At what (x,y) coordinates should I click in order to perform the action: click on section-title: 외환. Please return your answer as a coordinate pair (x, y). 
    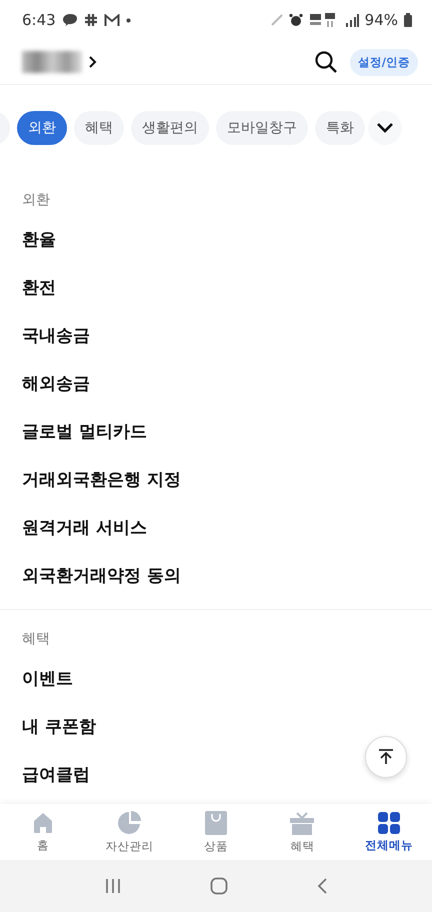
    Looking at the image, I should click on (36, 200).